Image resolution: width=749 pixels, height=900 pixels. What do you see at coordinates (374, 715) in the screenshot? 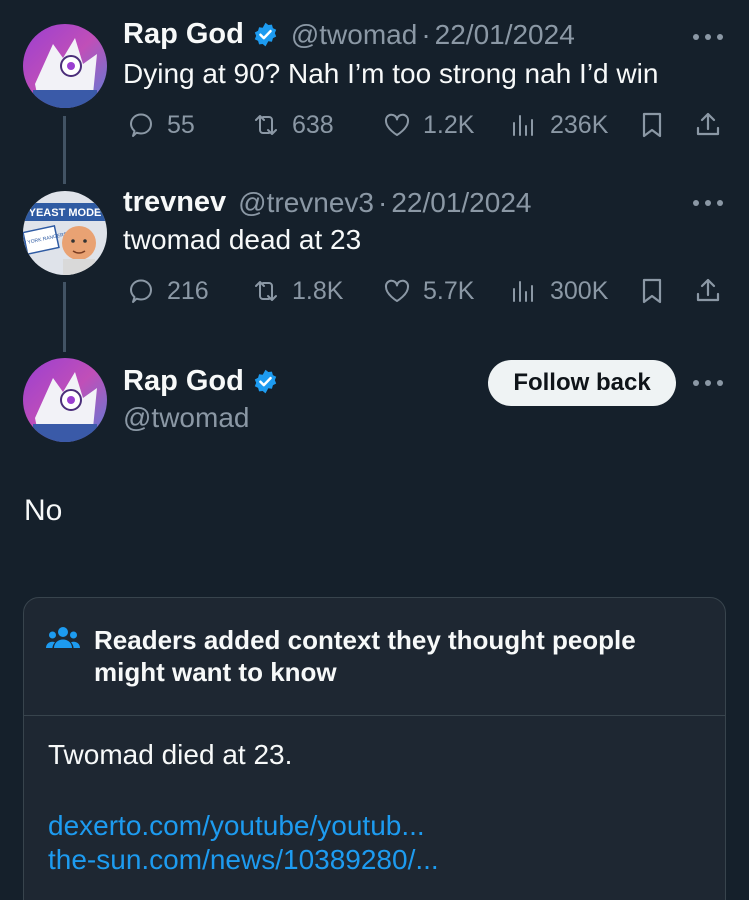
I see `divider` at bounding box center [374, 715].